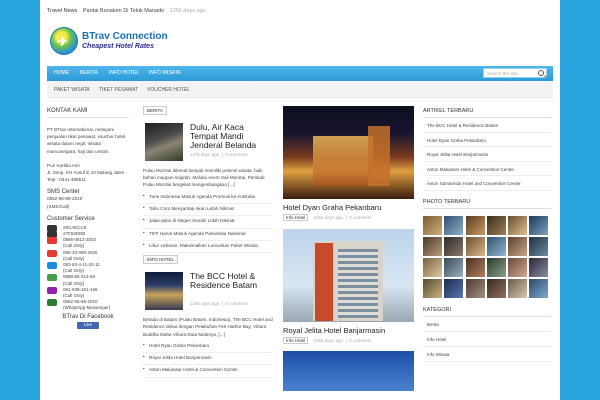  What do you see at coordinates (300, 89) in the screenshot?
I see `secondary-nav: PAKET WISATA TIKET PESAWAT VOUCHER HOTEL` at bounding box center [300, 89].